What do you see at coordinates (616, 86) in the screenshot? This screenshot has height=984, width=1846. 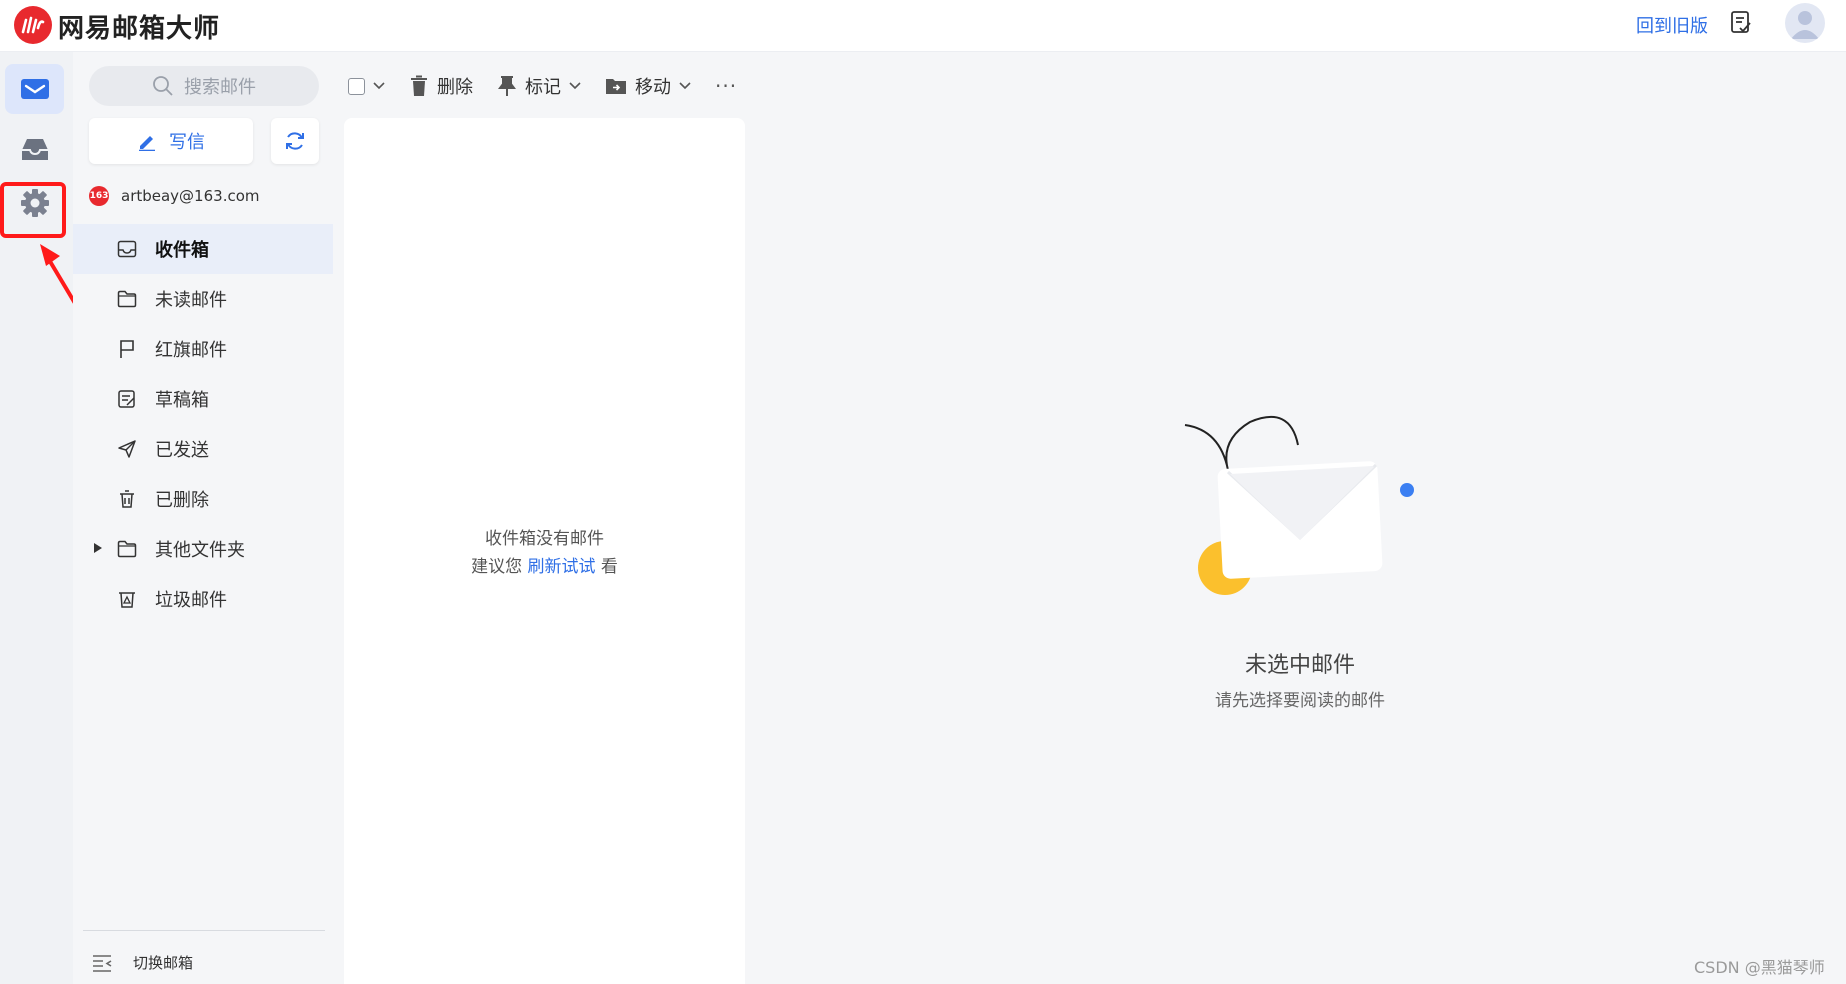 I see `move-folder-icon` at bounding box center [616, 86].